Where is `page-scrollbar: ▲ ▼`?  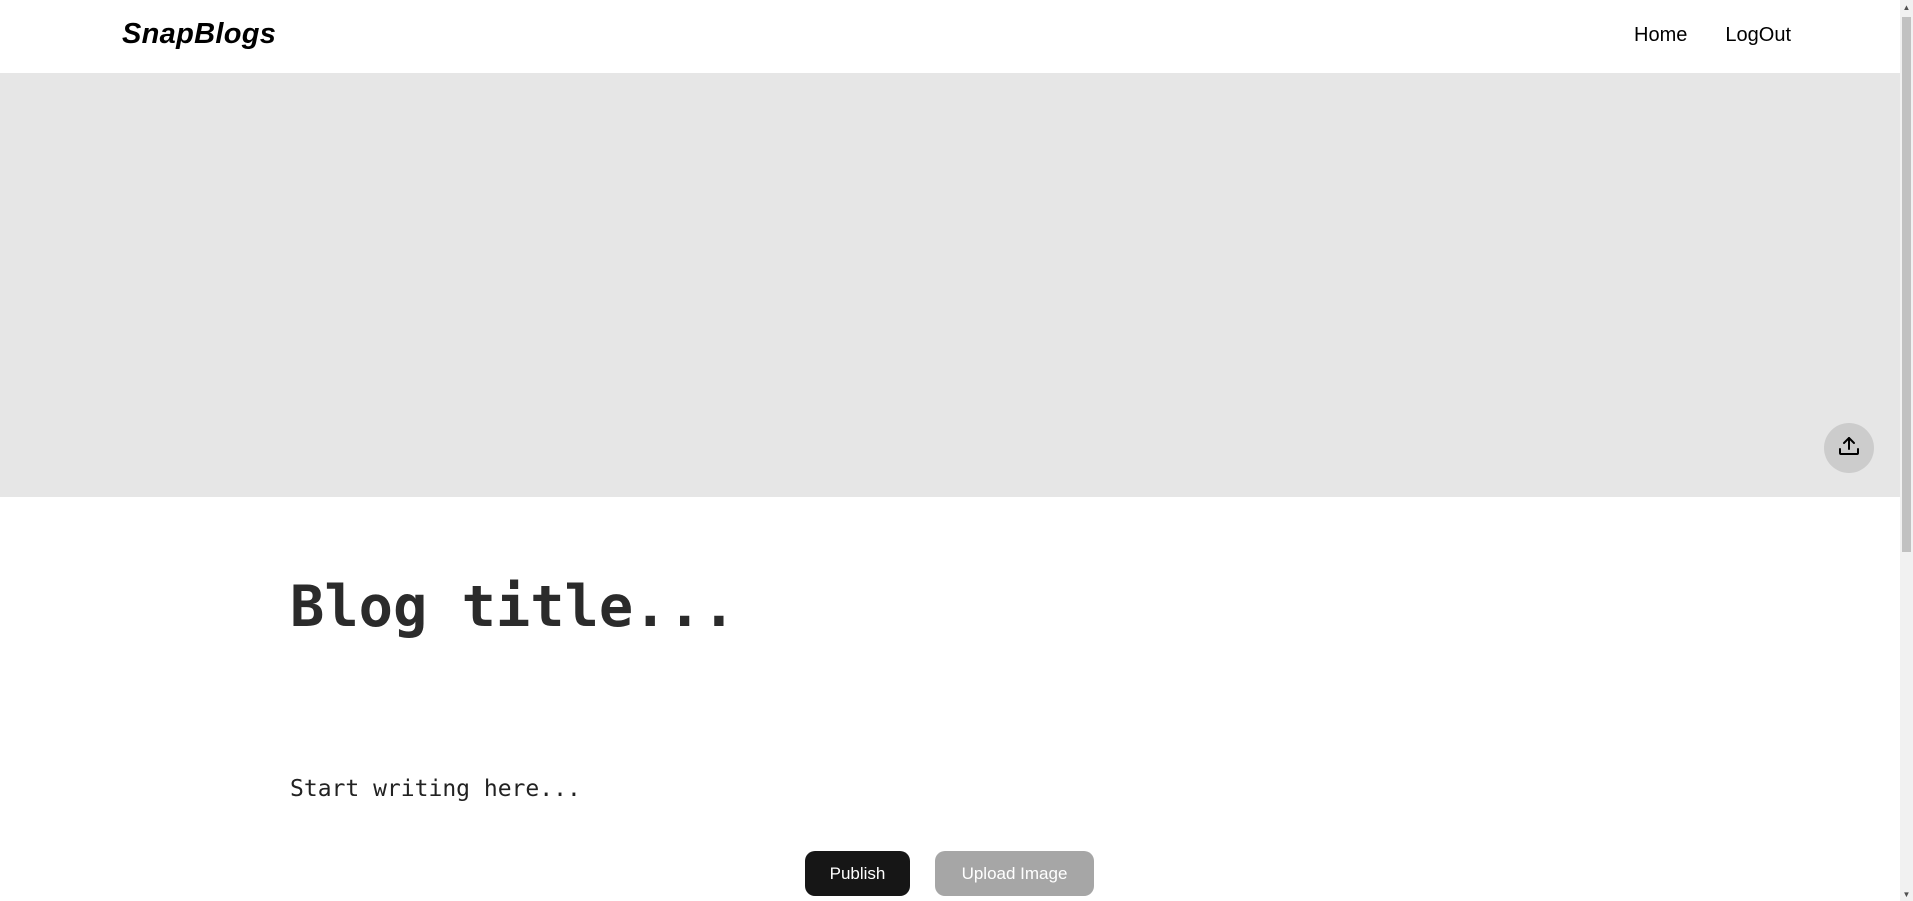
page-scrollbar: ▲ ▼ is located at coordinates (1906, 450).